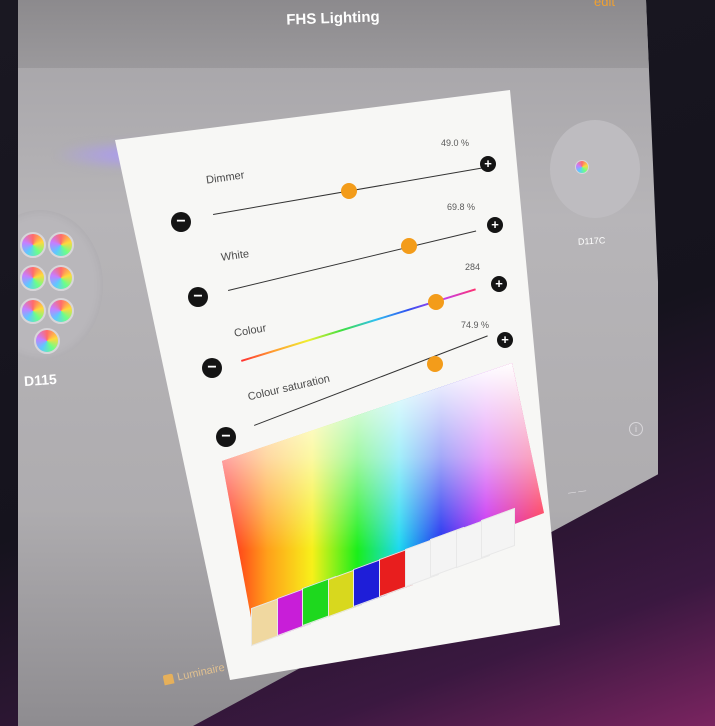 The height and width of the screenshot is (726, 715). I want to click on colour-value: 284, so click(473, 267).